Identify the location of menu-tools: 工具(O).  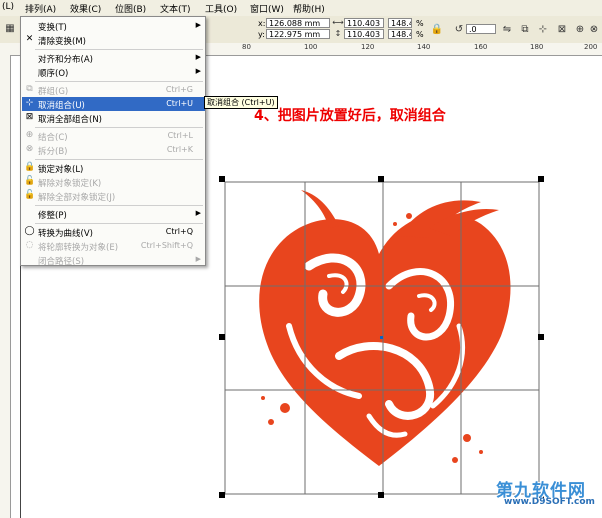
(221, 8).